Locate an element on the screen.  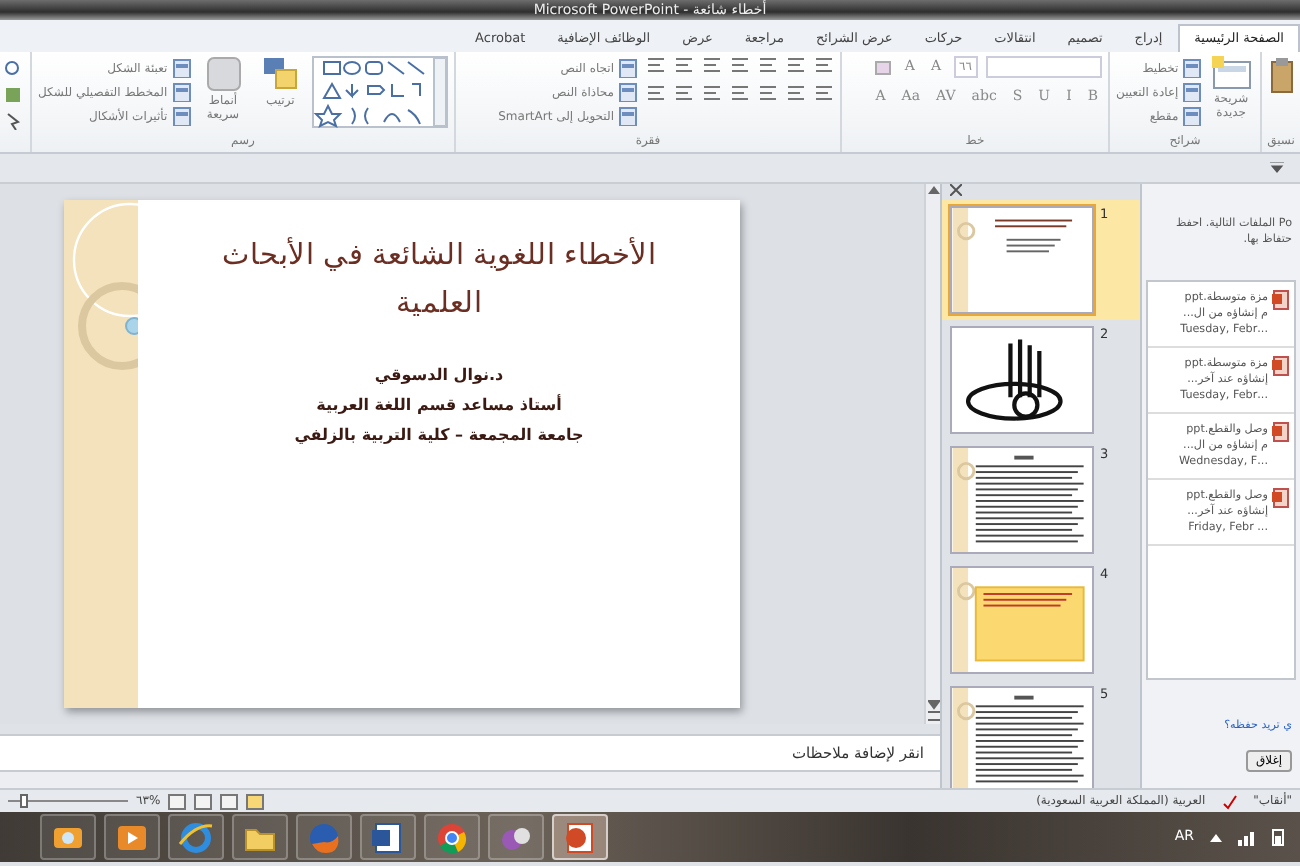
horizontal-scrollbar is located at coordinates (470, 780).